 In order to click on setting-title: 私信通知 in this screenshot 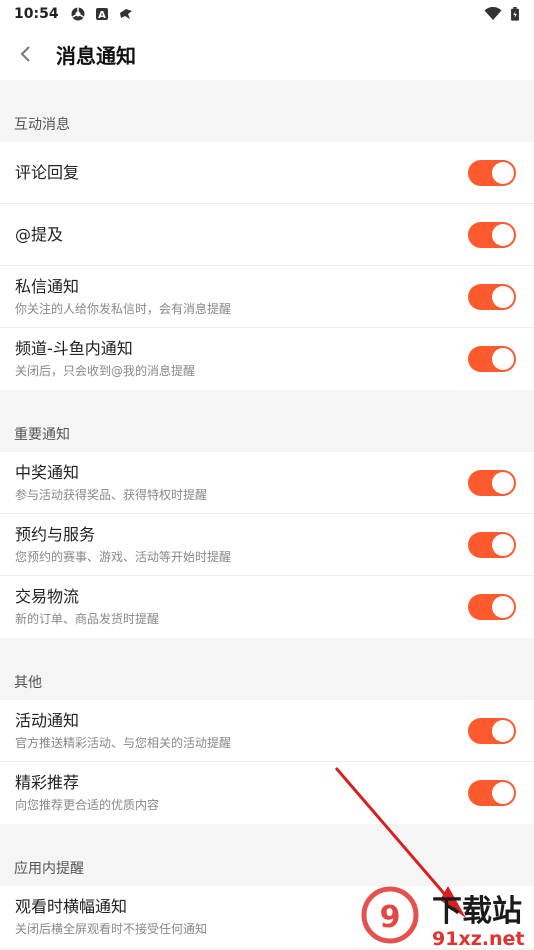, I will do `click(47, 286)`.